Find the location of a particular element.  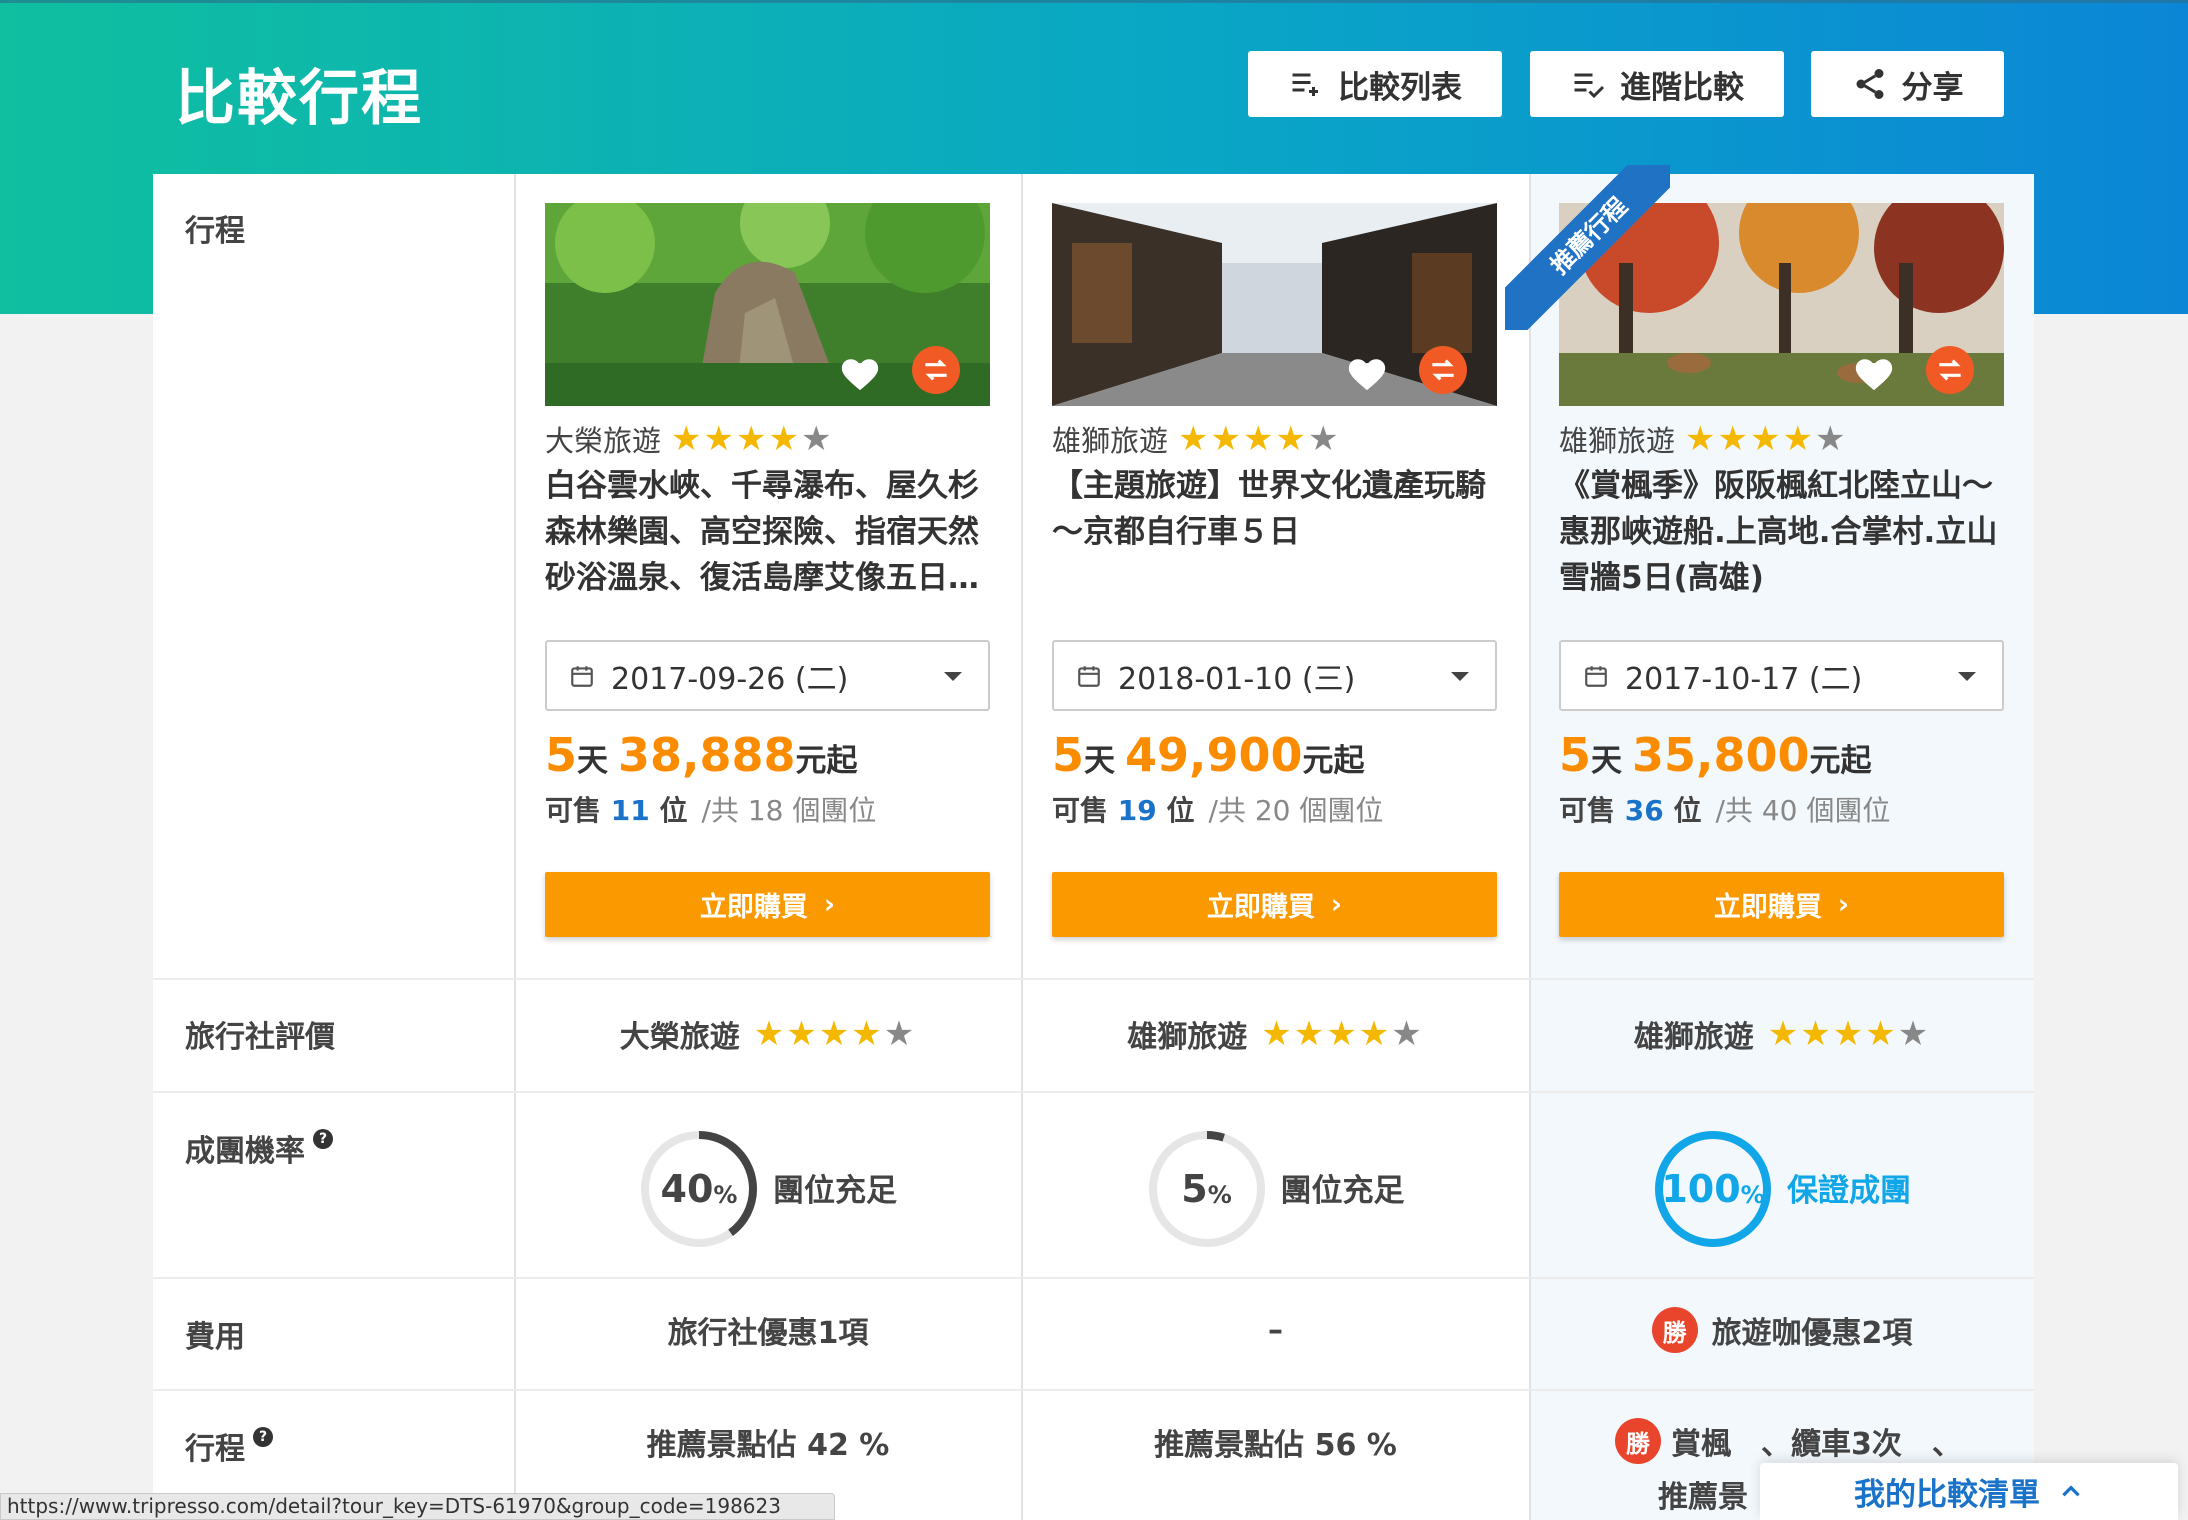

row-label-cost: 費用 is located at coordinates (215, 1337).